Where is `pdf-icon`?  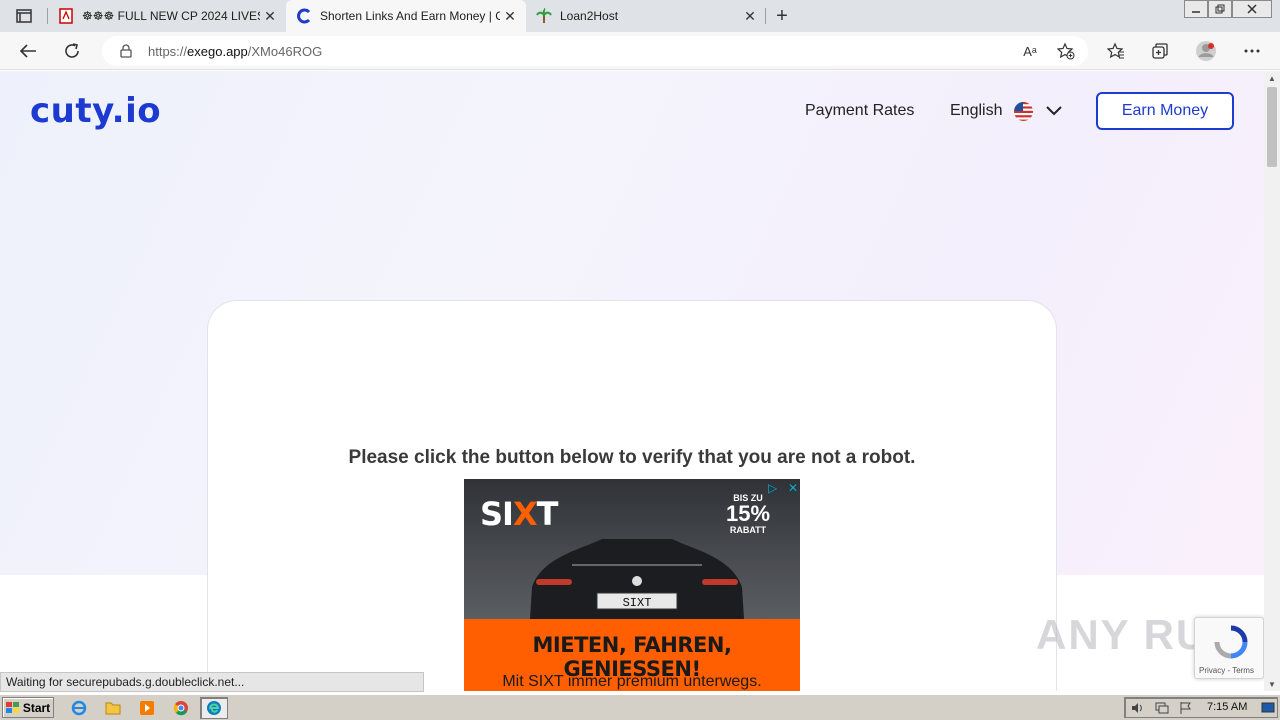
pdf-icon is located at coordinates (66, 16).